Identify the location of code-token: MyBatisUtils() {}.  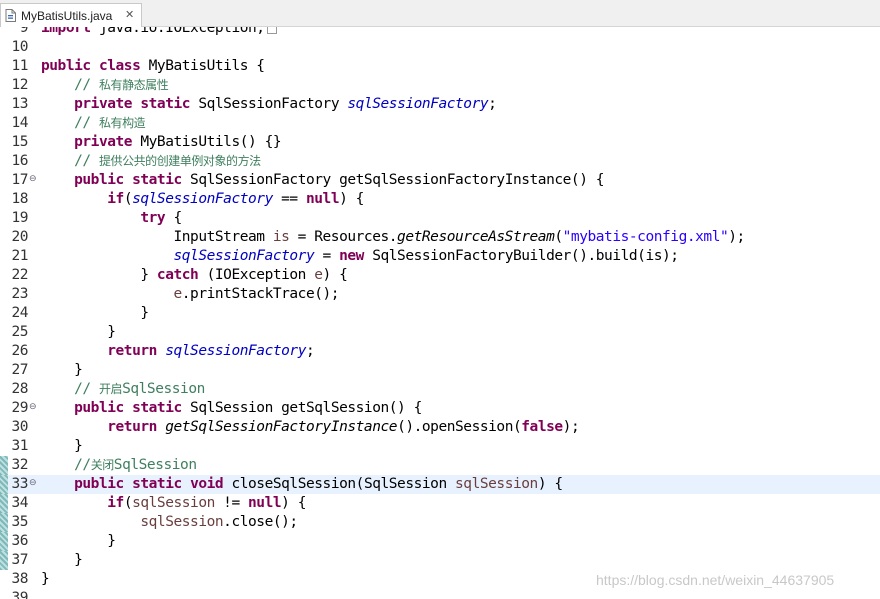
(207, 142).